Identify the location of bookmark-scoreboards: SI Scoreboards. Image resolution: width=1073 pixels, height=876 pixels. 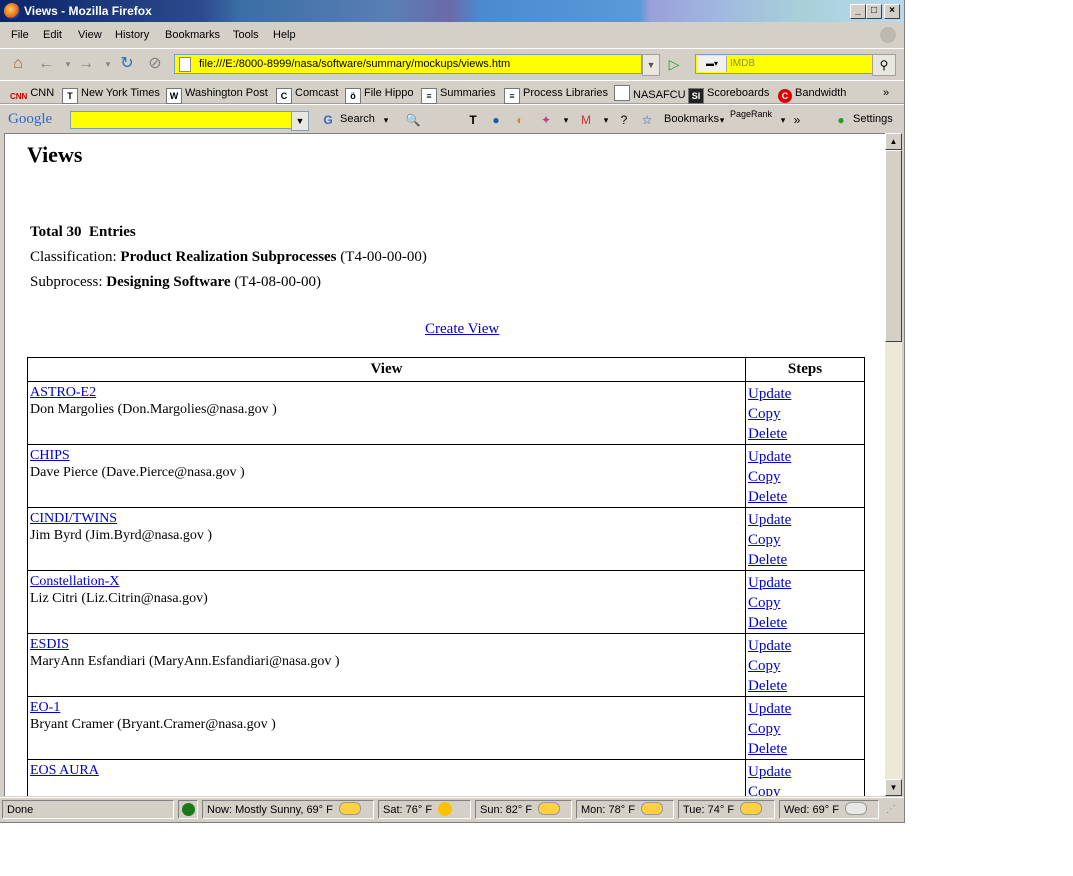
(728, 94).